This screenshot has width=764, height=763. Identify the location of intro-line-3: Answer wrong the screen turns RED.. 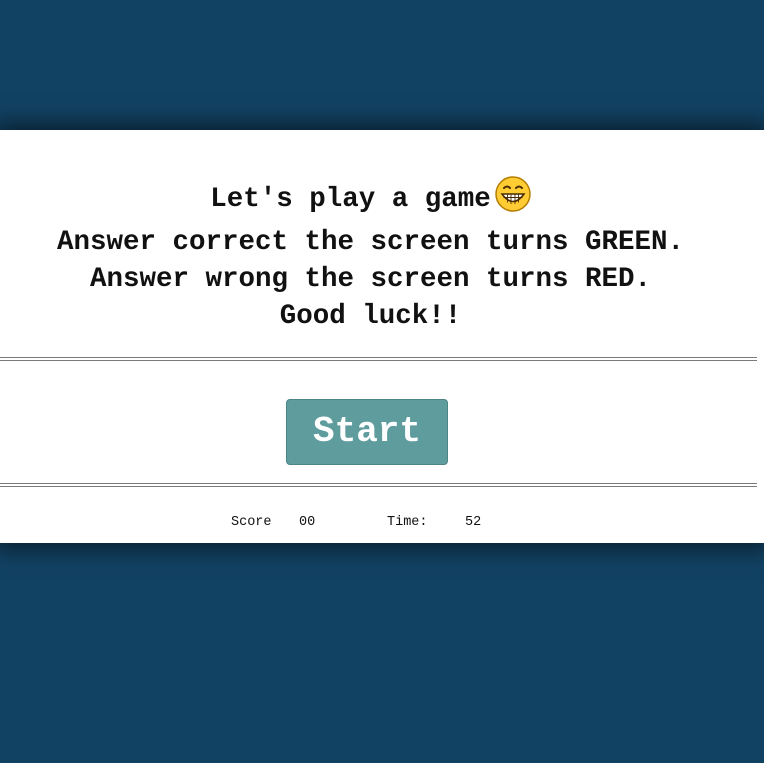
(370, 279).